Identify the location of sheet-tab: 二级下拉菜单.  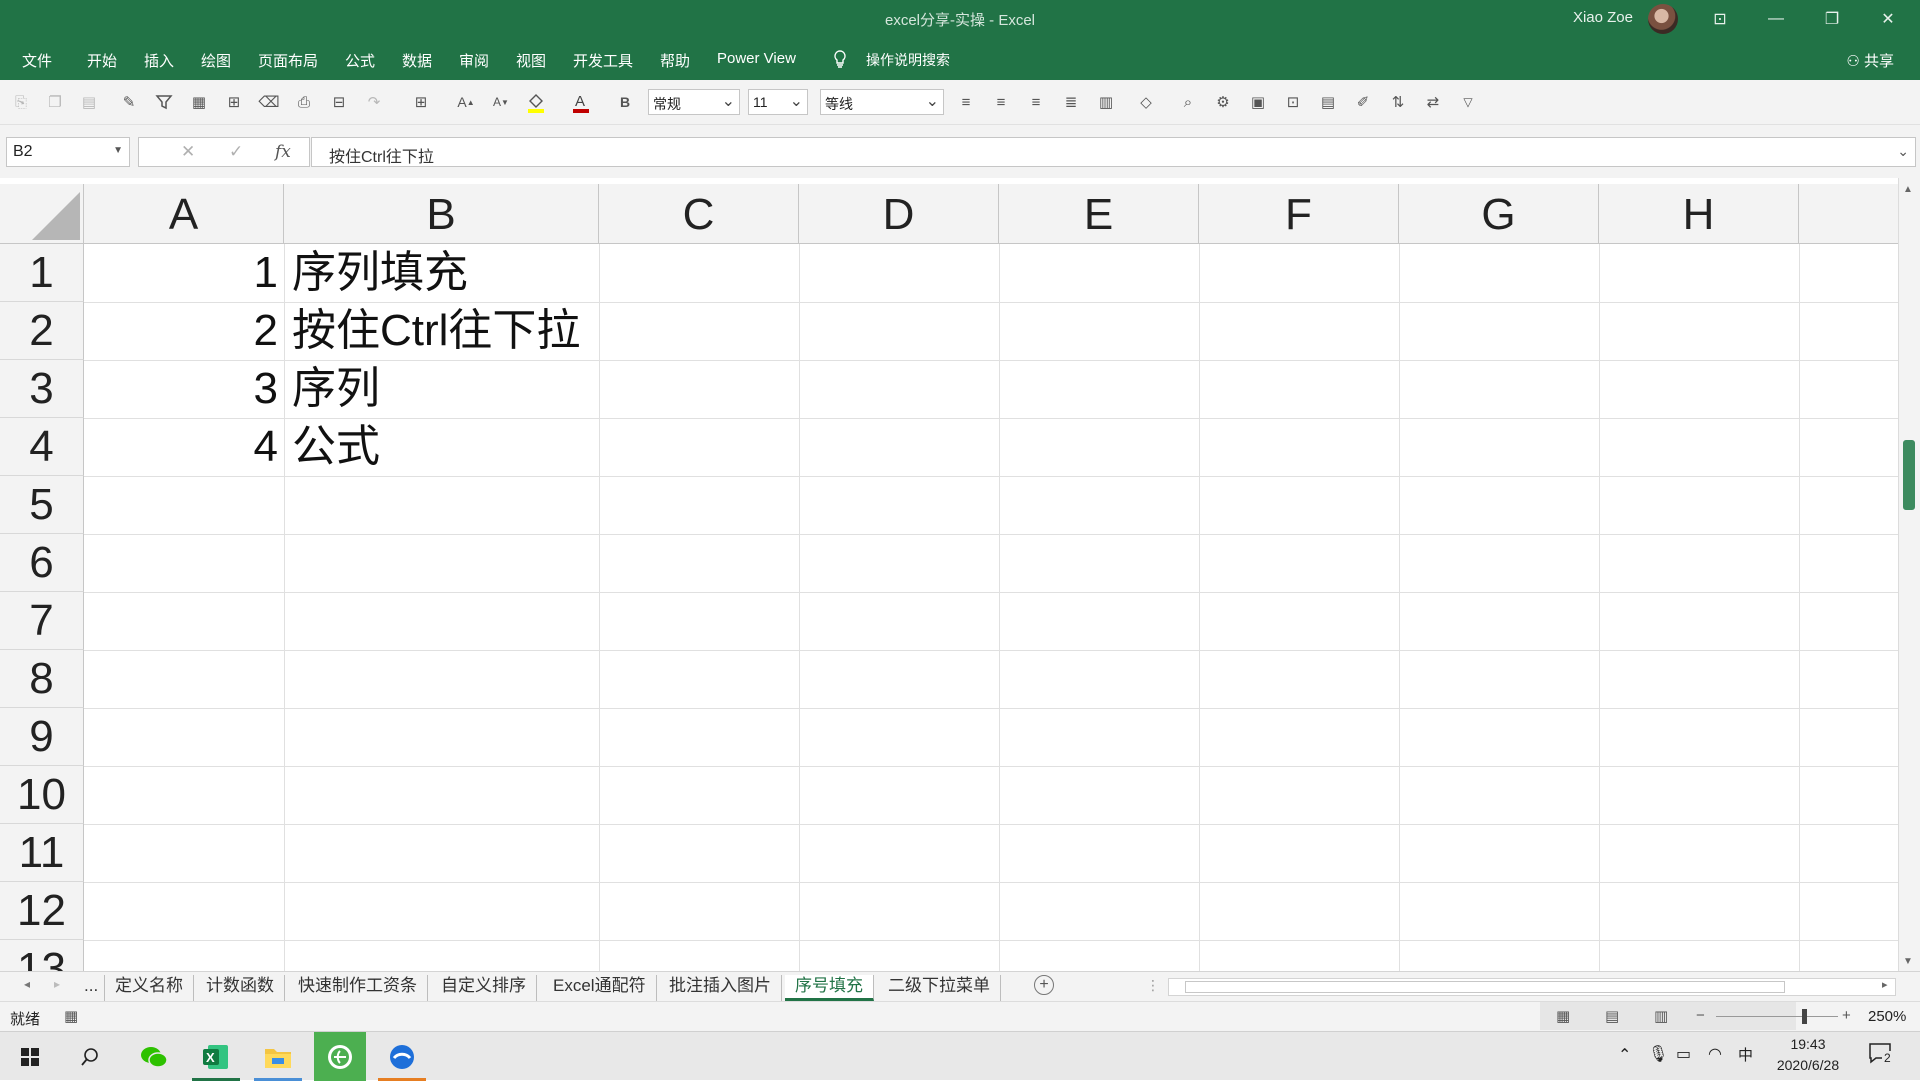
(939, 988).